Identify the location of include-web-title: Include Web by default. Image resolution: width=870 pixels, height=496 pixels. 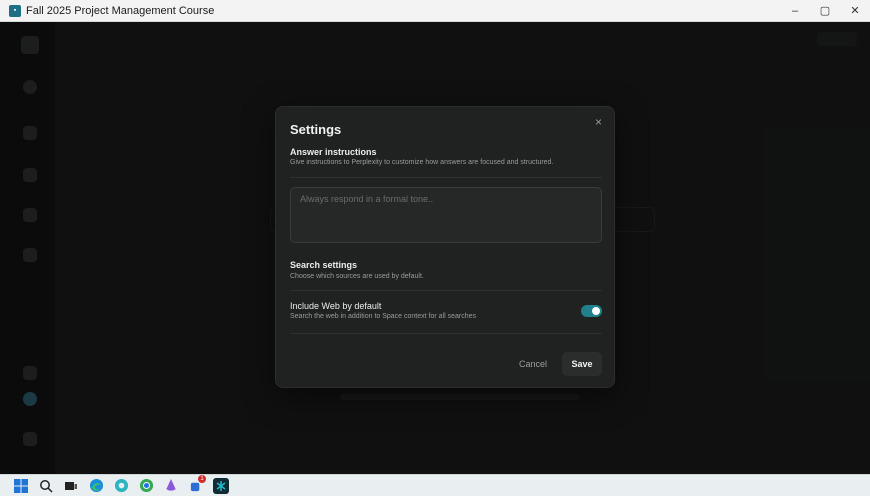
(336, 306).